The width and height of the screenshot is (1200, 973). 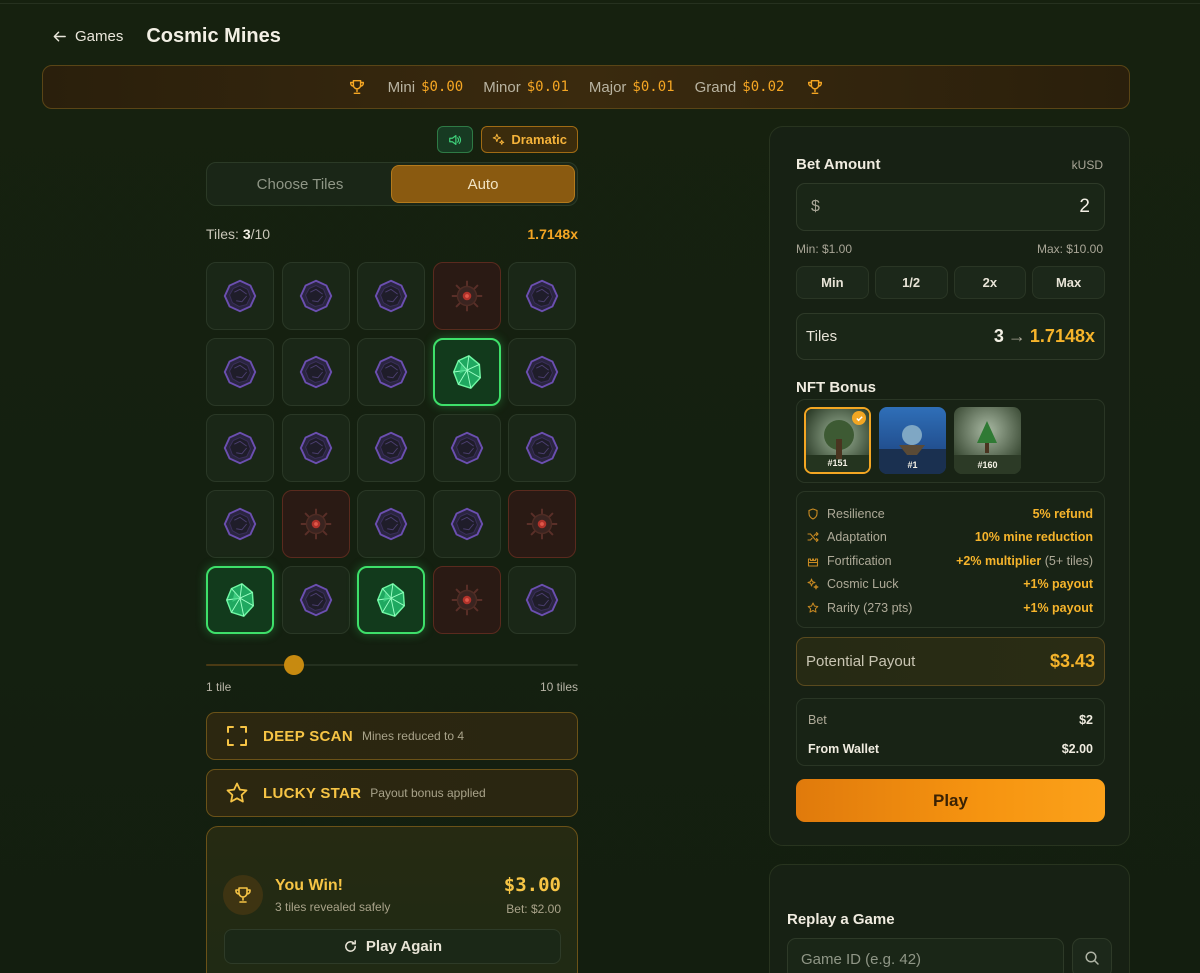 I want to click on nft-card-160: #160, so click(x=987, y=440).